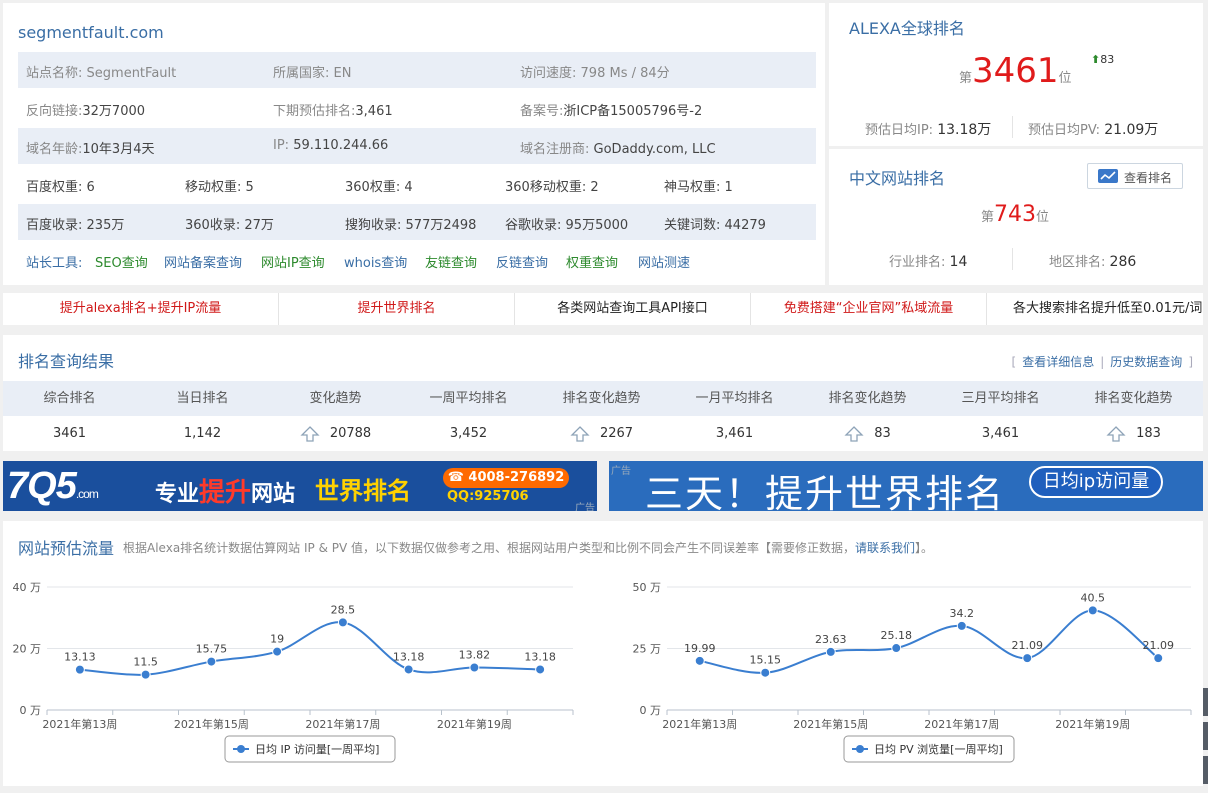  Describe the element at coordinates (91, 32) in the screenshot. I see `site-domain-title: segmentfault.com` at that location.